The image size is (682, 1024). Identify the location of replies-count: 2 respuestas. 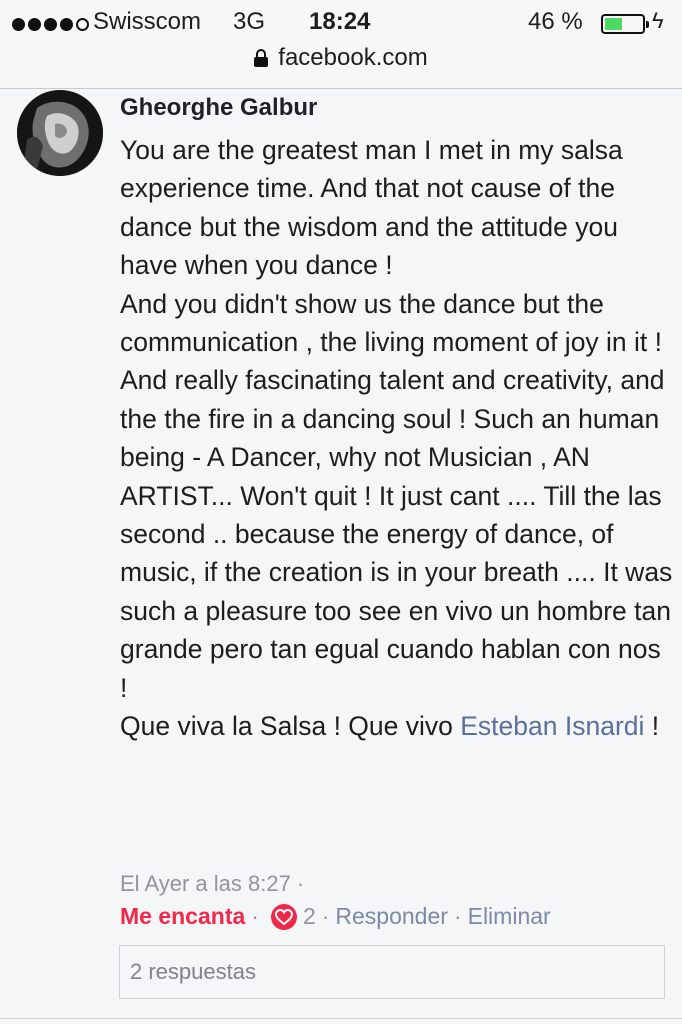
(193, 971).